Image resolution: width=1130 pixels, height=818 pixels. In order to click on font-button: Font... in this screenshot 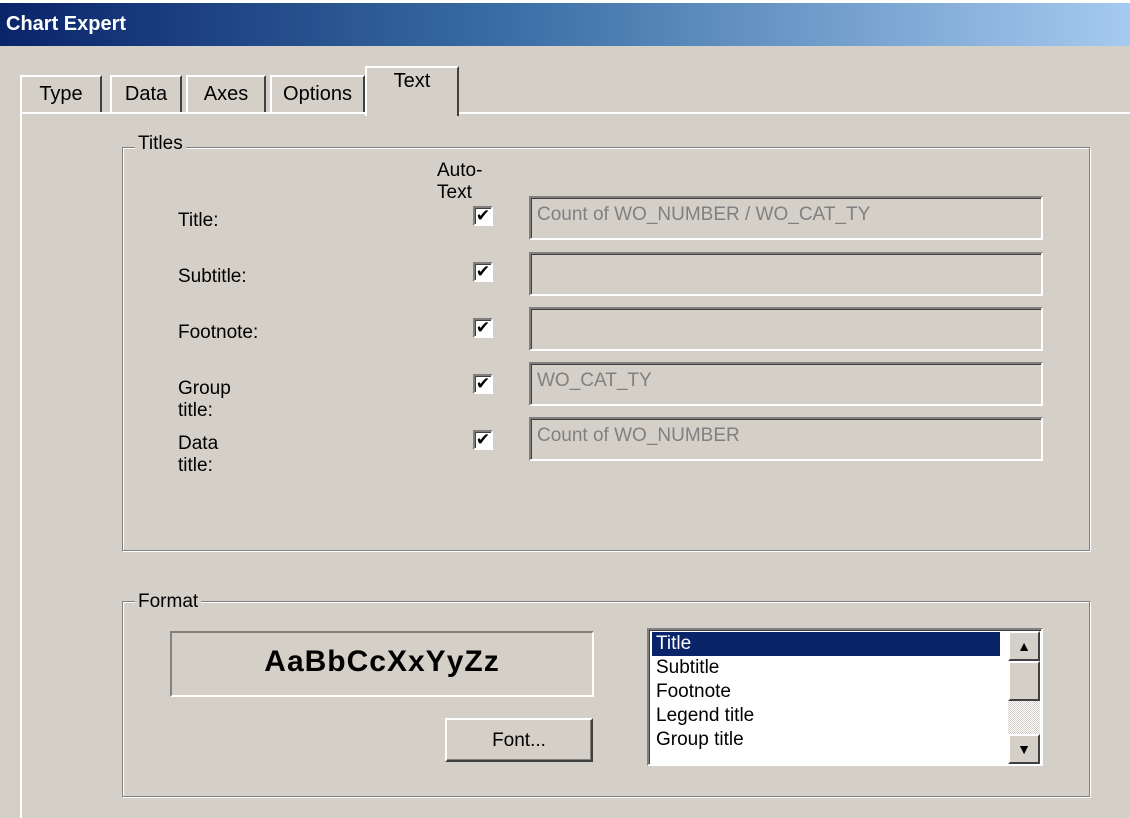, I will do `click(519, 740)`.